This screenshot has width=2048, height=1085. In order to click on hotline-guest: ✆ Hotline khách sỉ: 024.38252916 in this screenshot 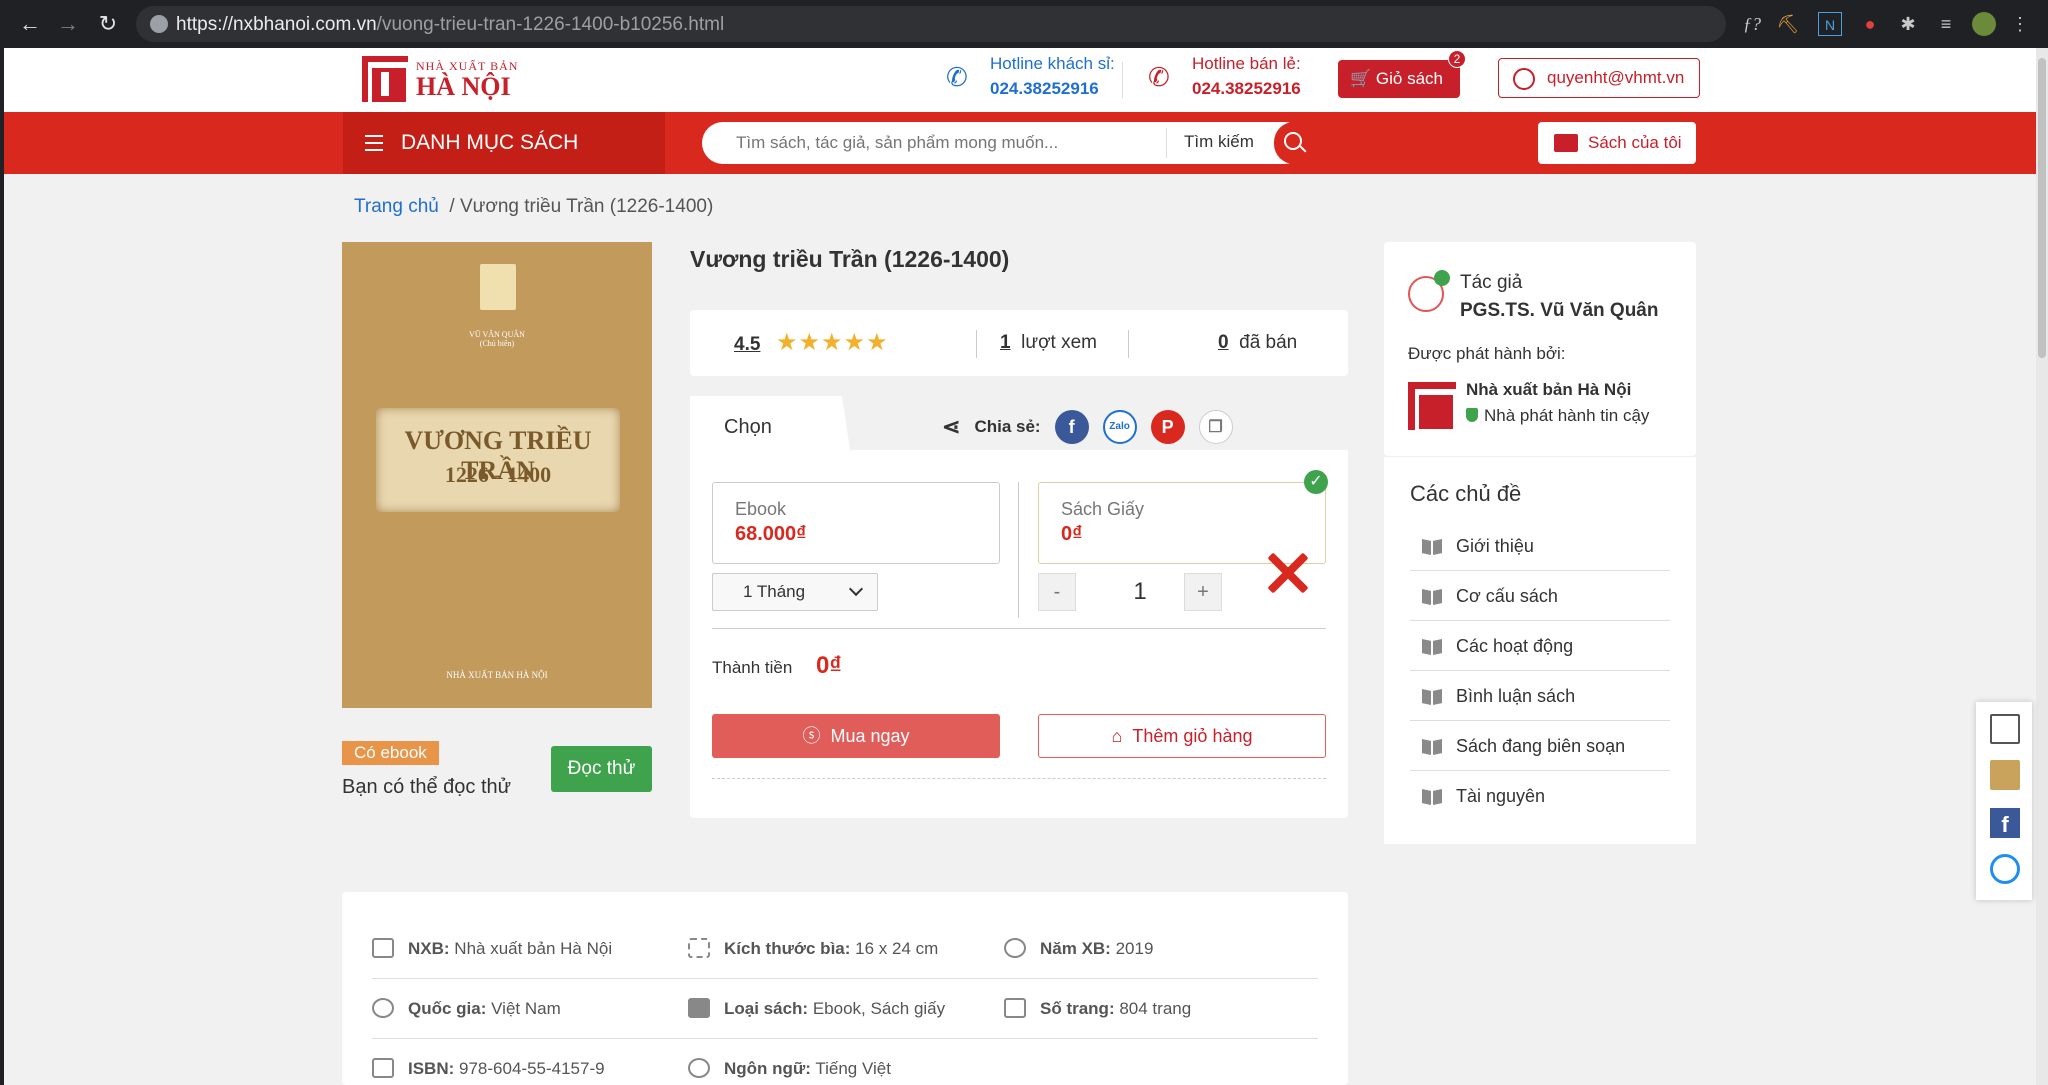, I will do `click(1030, 77)`.